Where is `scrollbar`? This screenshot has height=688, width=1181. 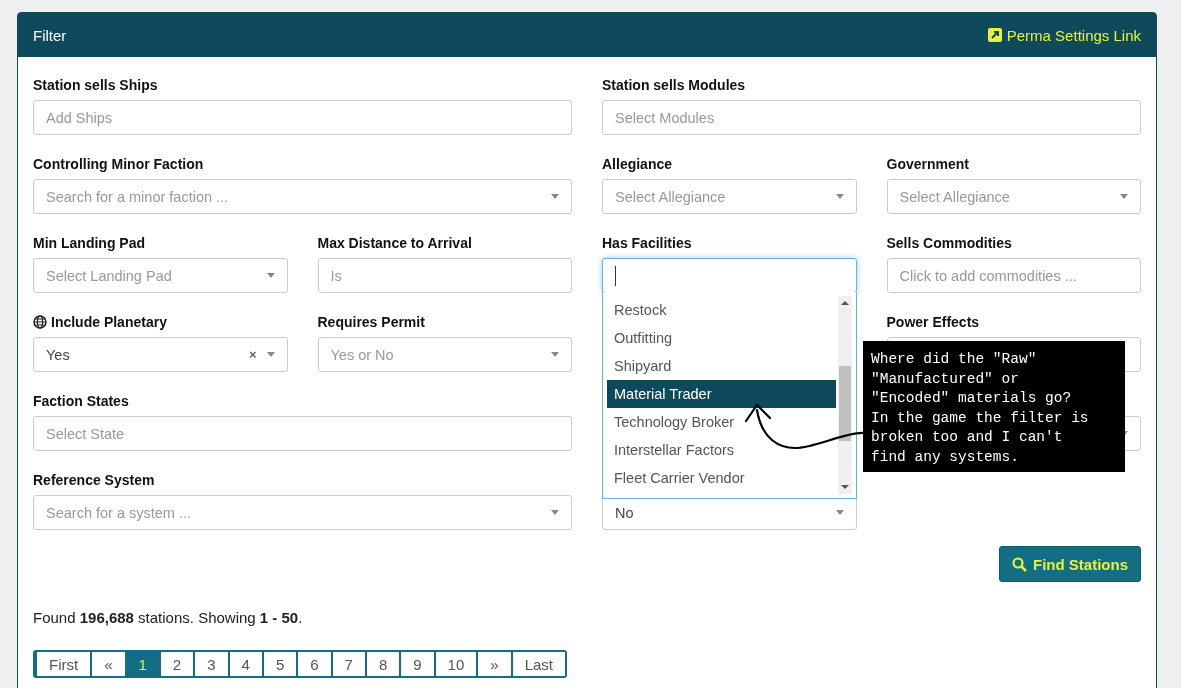 scrollbar is located at coordinates (844, 395).